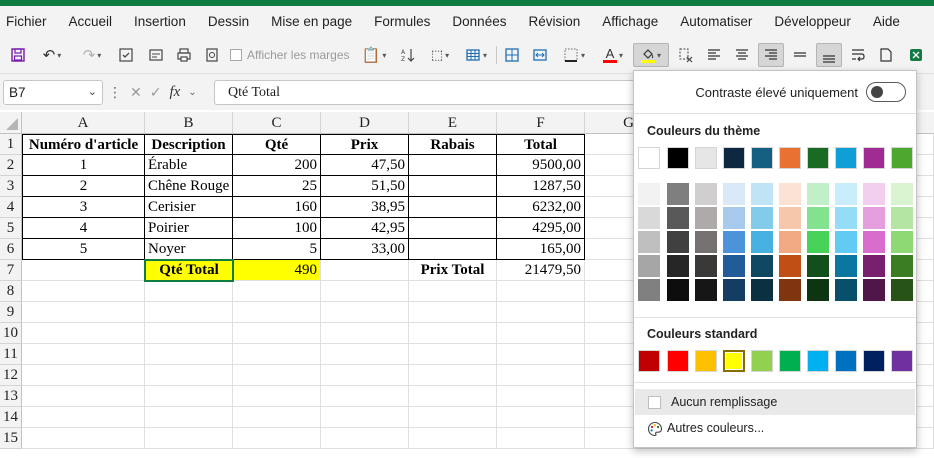 Image resolution: width=934 pixels, height=458 pixels. I want to click on row-header-15: 15, so click(11, 438).